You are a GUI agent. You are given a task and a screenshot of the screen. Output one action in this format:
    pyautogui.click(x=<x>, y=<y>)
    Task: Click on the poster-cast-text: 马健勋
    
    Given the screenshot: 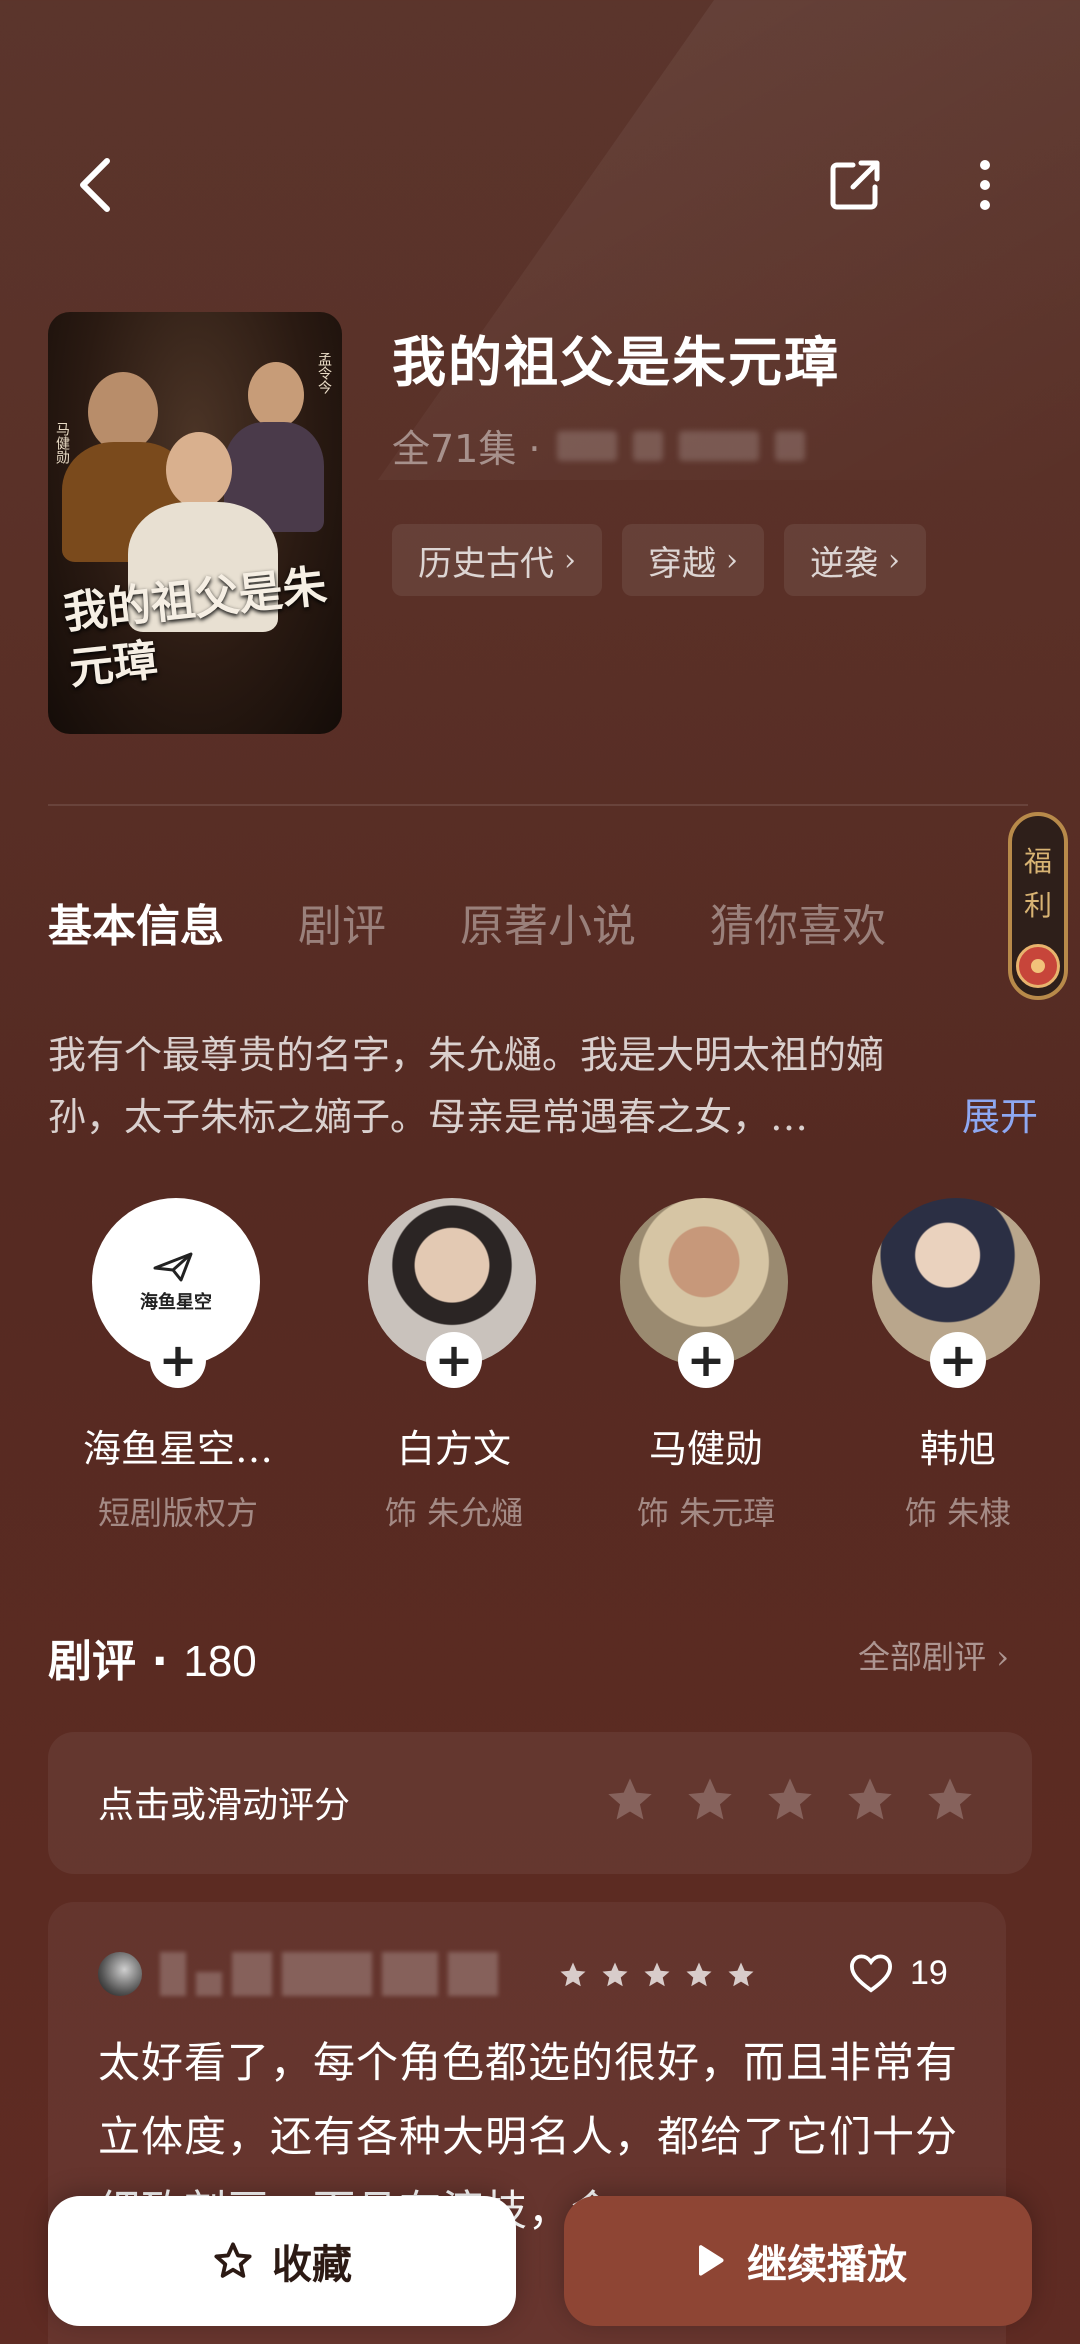 What is the action you would take?
    pyautogui.click(x=62, y=443)
    